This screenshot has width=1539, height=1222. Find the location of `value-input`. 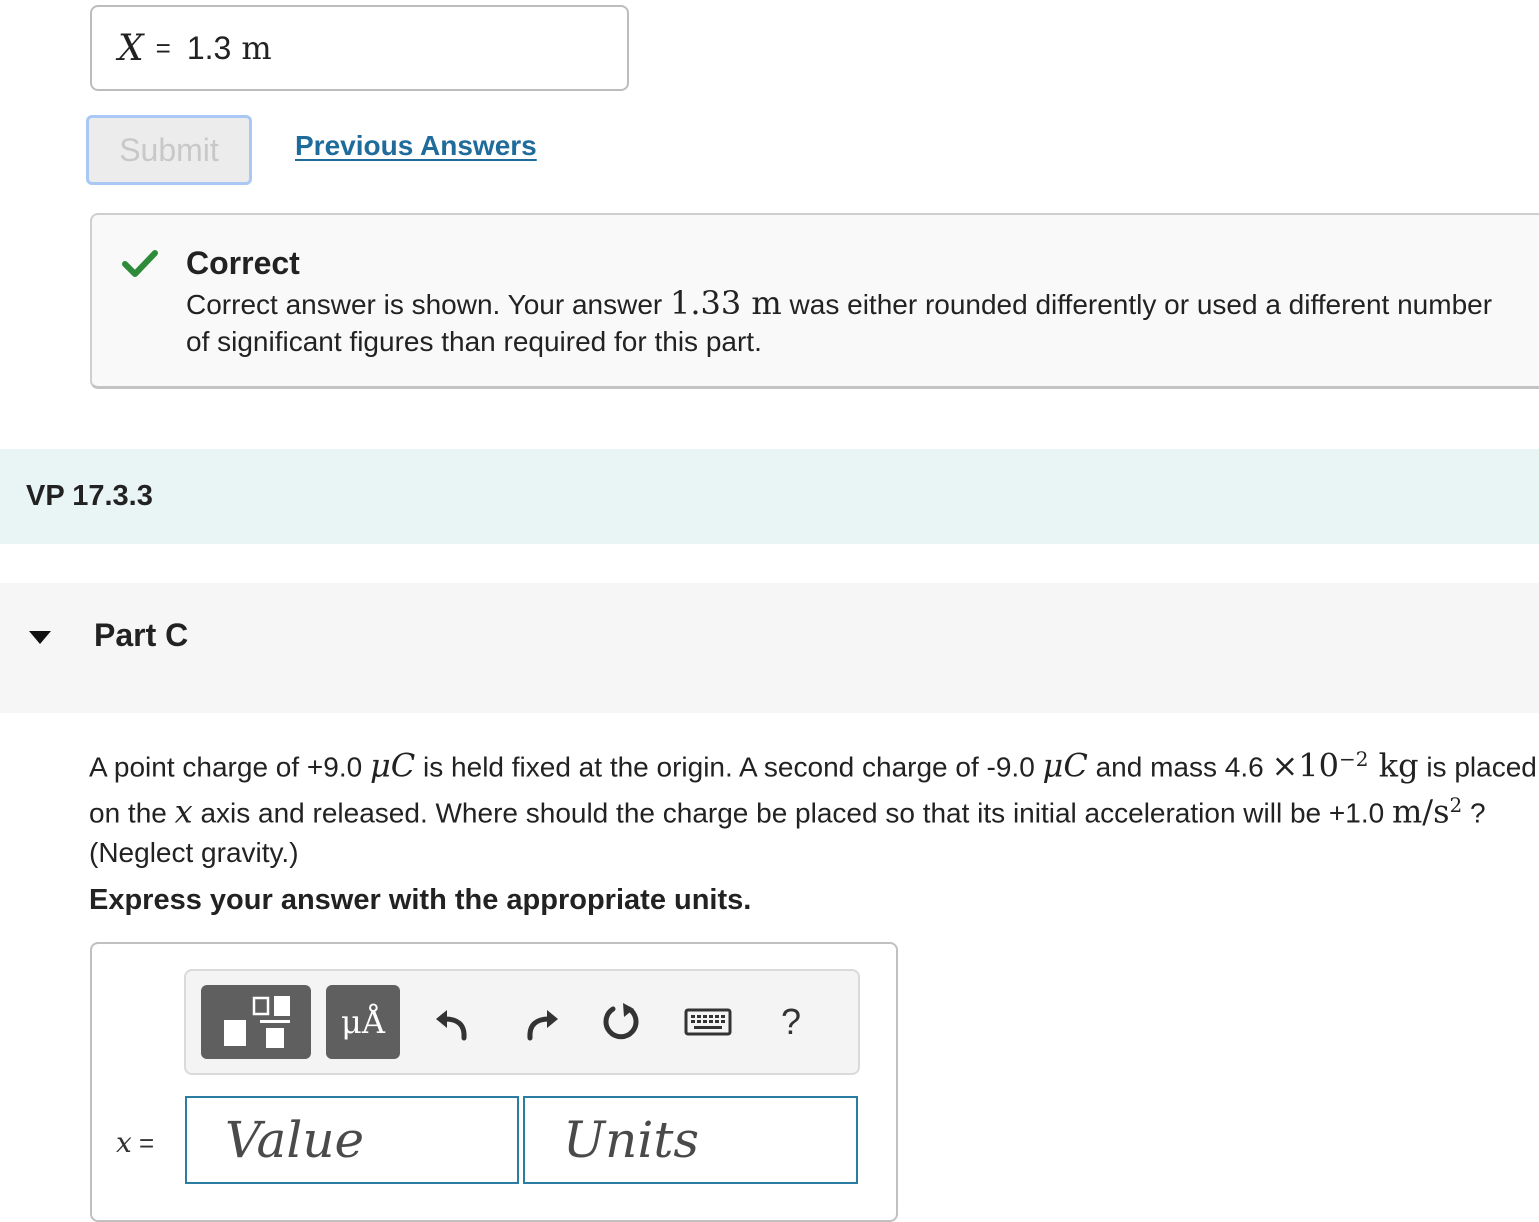

value-input is located at coordinates (352, 1140).